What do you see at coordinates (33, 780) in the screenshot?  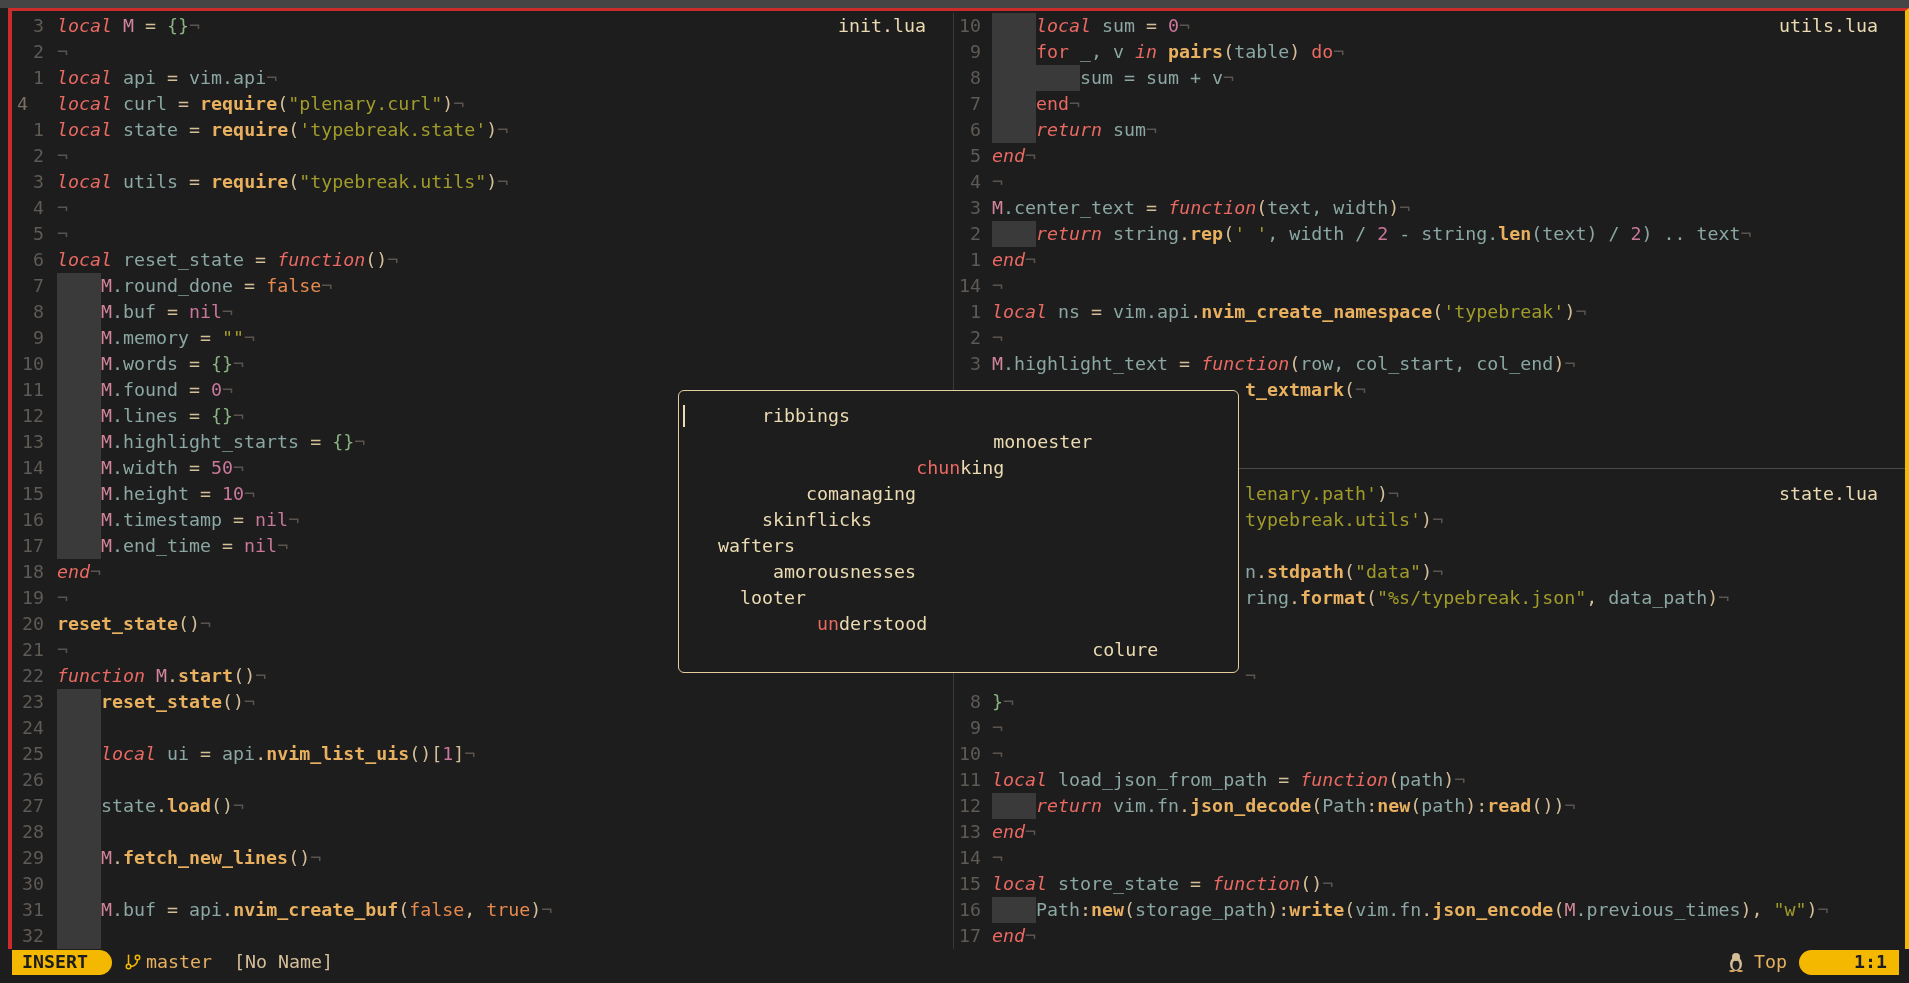 I see `line-number: 26` at bounding box center [33, 780].